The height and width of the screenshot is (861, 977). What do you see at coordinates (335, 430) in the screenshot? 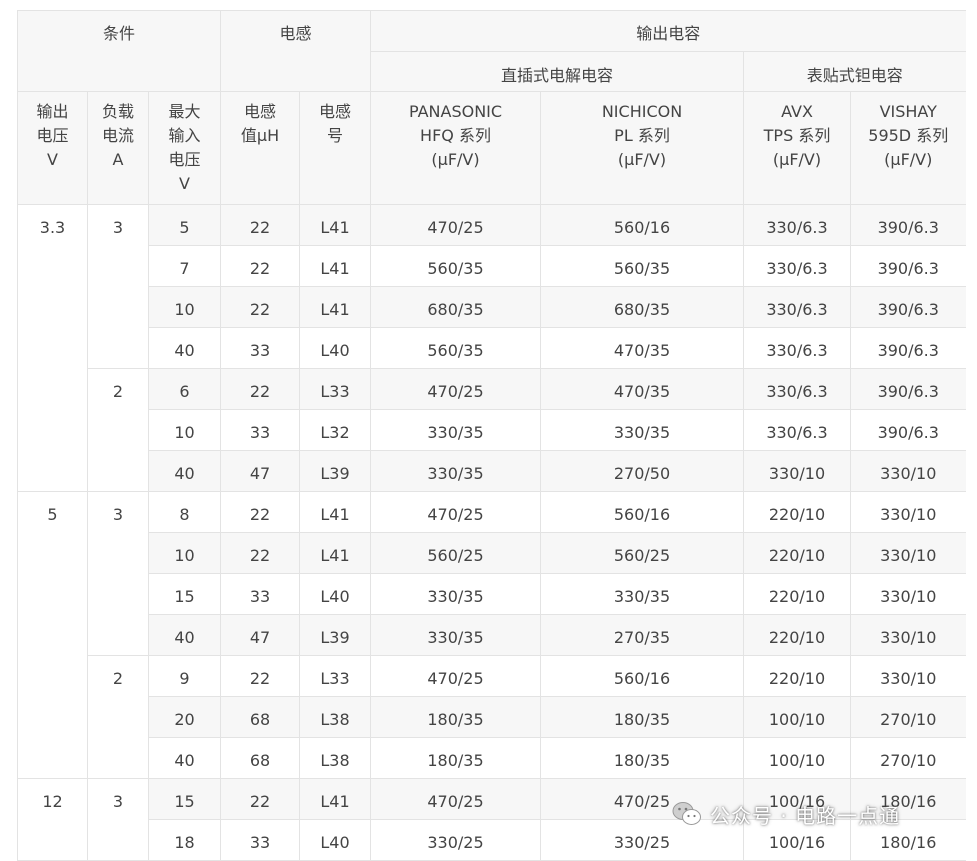
I see `cell-inductor-part: L32` at bounding box center [335, 430].